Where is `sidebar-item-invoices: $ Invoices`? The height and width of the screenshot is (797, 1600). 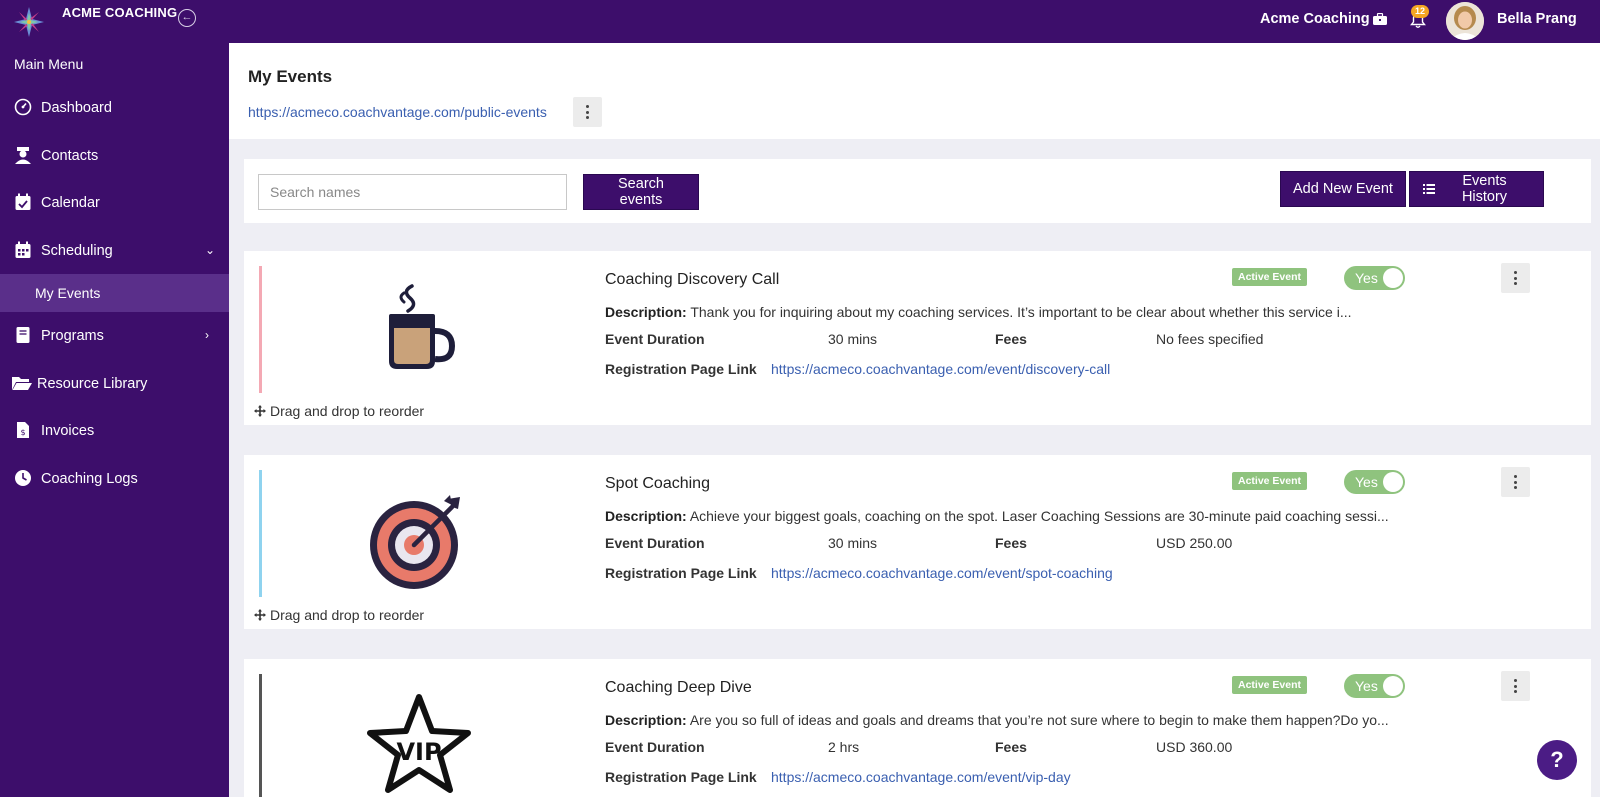 sidebar-item-invoices: $ Invoices is located at coordinates (114, 431).